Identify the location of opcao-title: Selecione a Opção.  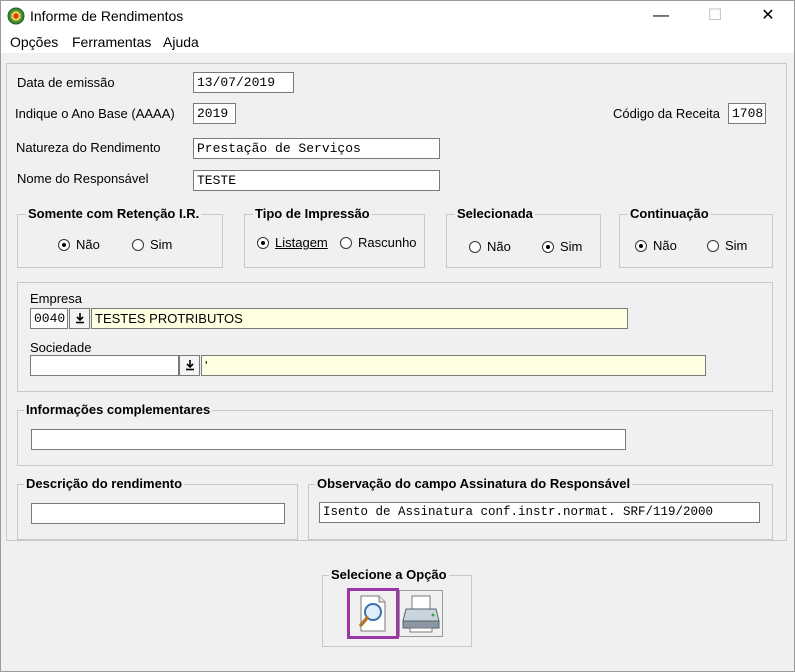
(389, 574).